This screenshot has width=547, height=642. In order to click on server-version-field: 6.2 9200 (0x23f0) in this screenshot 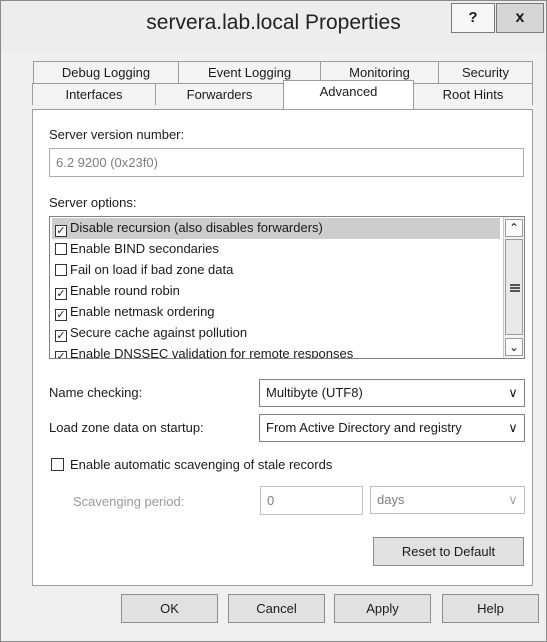, I will do `click(286, 162)`.